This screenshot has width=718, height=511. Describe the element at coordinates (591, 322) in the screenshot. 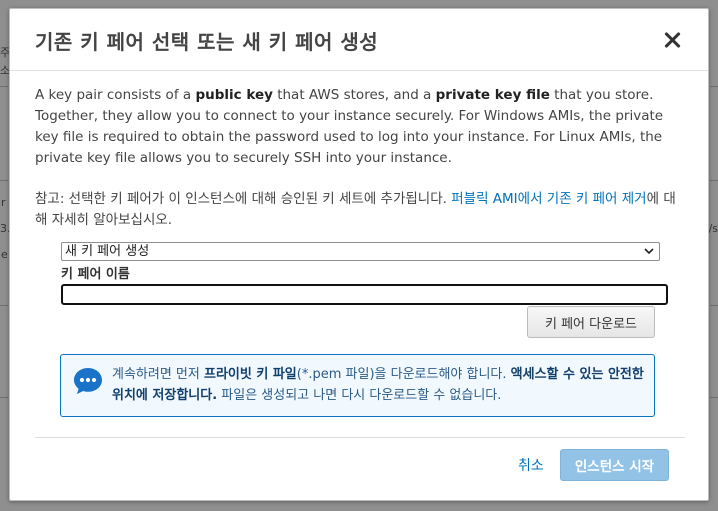

I see `download-key-pair-button: 키 페어 다운로드` at that location.